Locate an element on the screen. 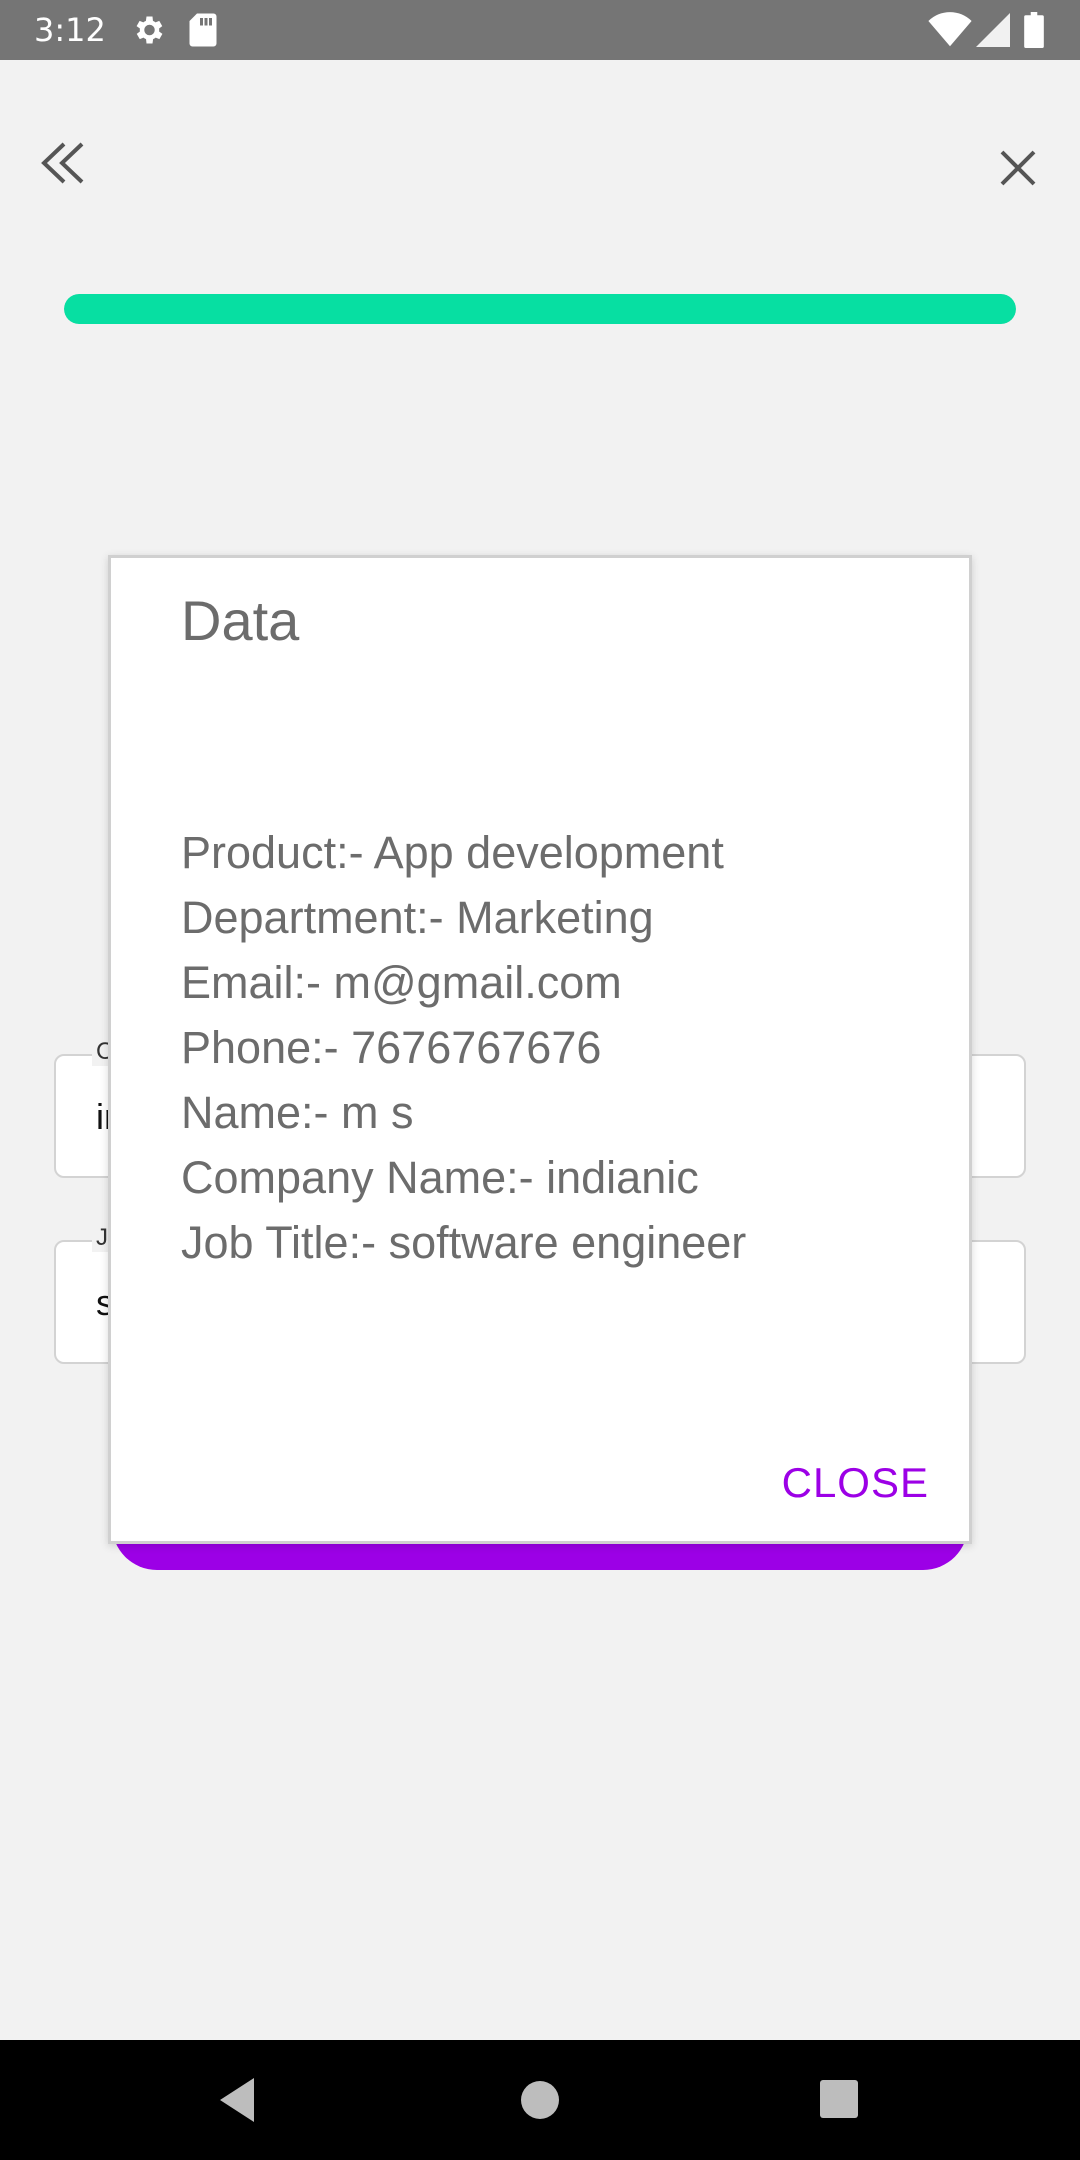 Image resolution: width=1080 pixels, height=2160 pixels. navigation-bar is located at coordinates (540, 2100).